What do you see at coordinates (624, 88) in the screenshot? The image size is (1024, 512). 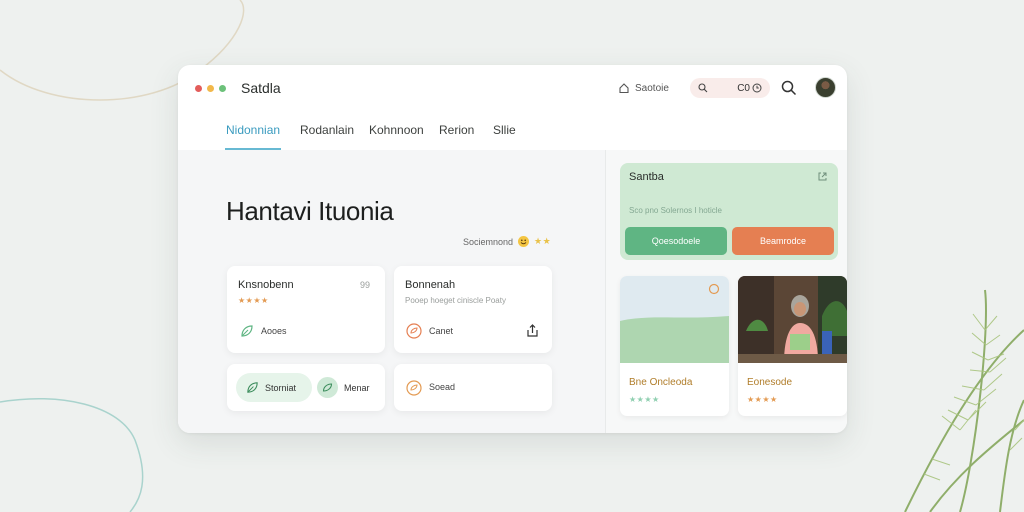 I see `home-icon` at bounding box center [624, 88].